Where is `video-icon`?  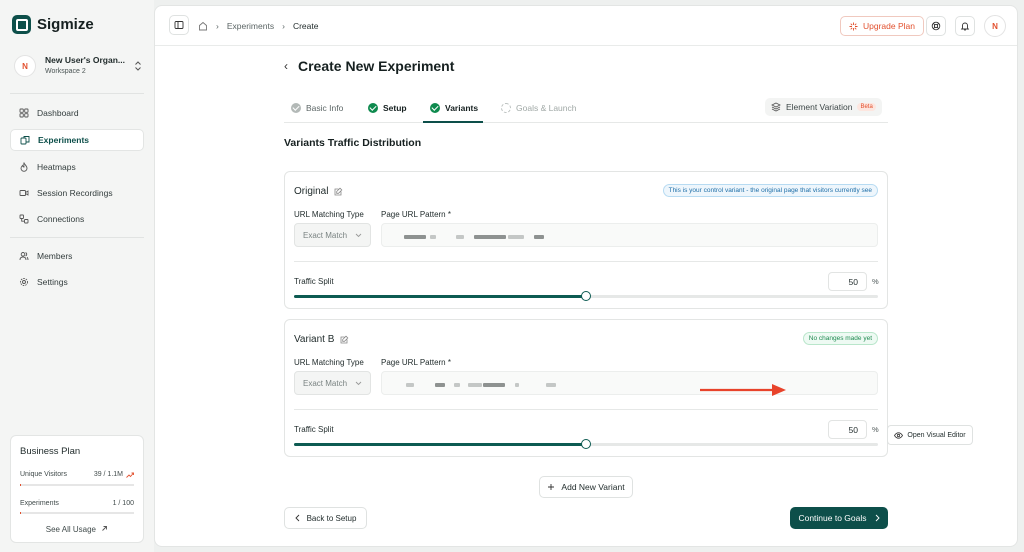
video-icon is located at coordinates (24, 193).